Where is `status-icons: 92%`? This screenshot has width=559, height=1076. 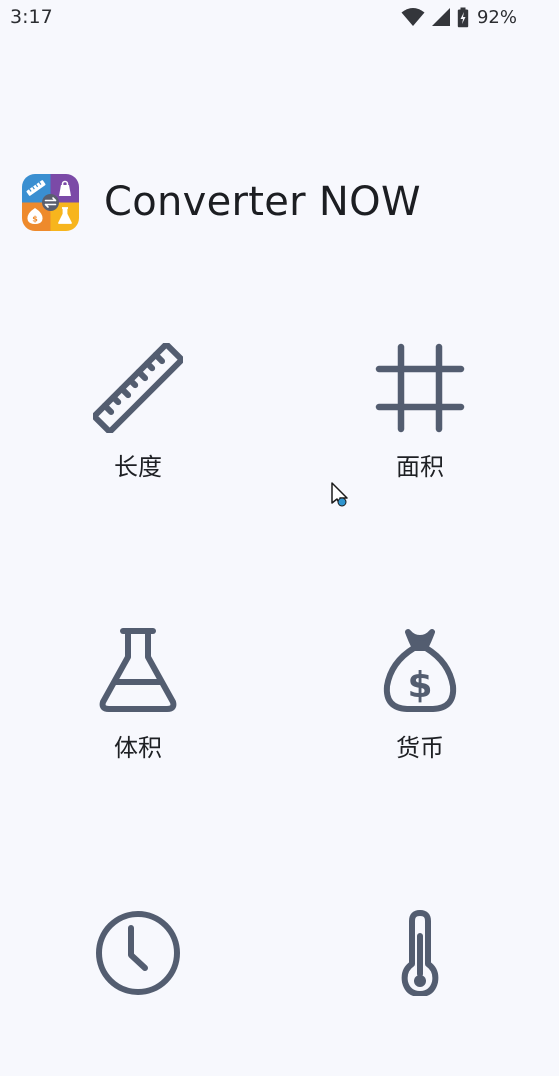 status-icons: 92% is located at coordinates (459, 17).